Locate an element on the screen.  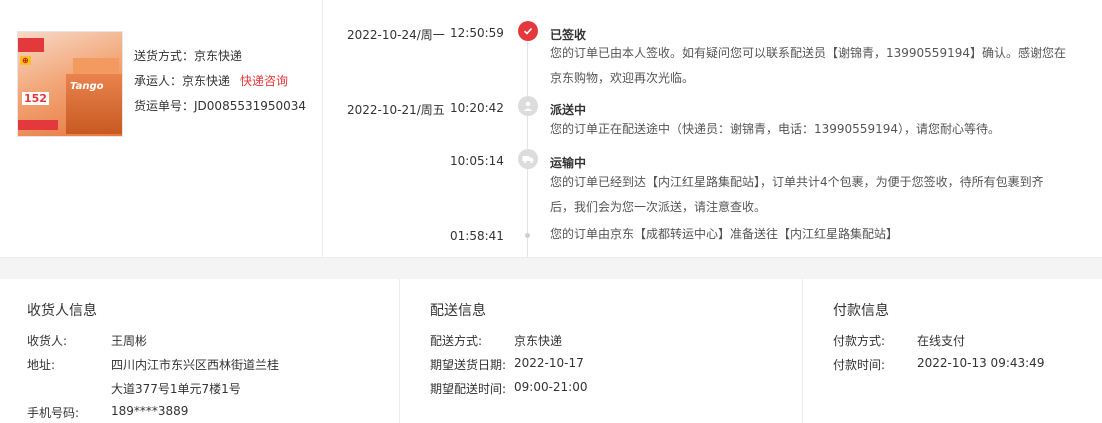
payment-method-value: 在线支付 is located at coordinates (941, 341).